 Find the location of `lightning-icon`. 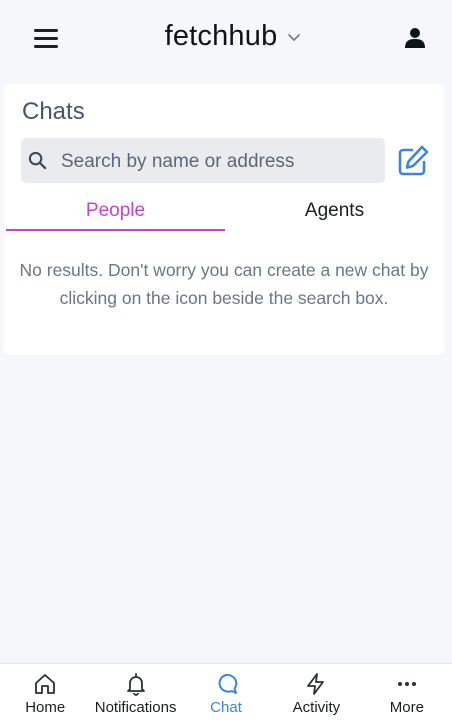

lightning-icon is located at coordinates (316, 684).